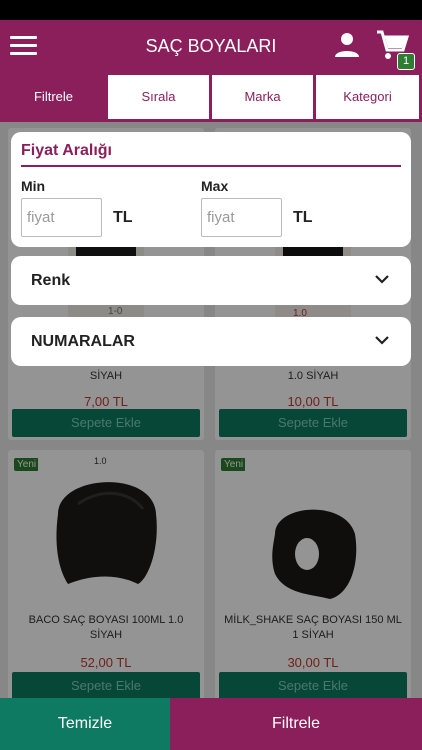 The image size is (422, 750). What do you see at coordinates (395, 49) in the screenshot?
I see `cart-button: 1` at bounding box center [395, 49].